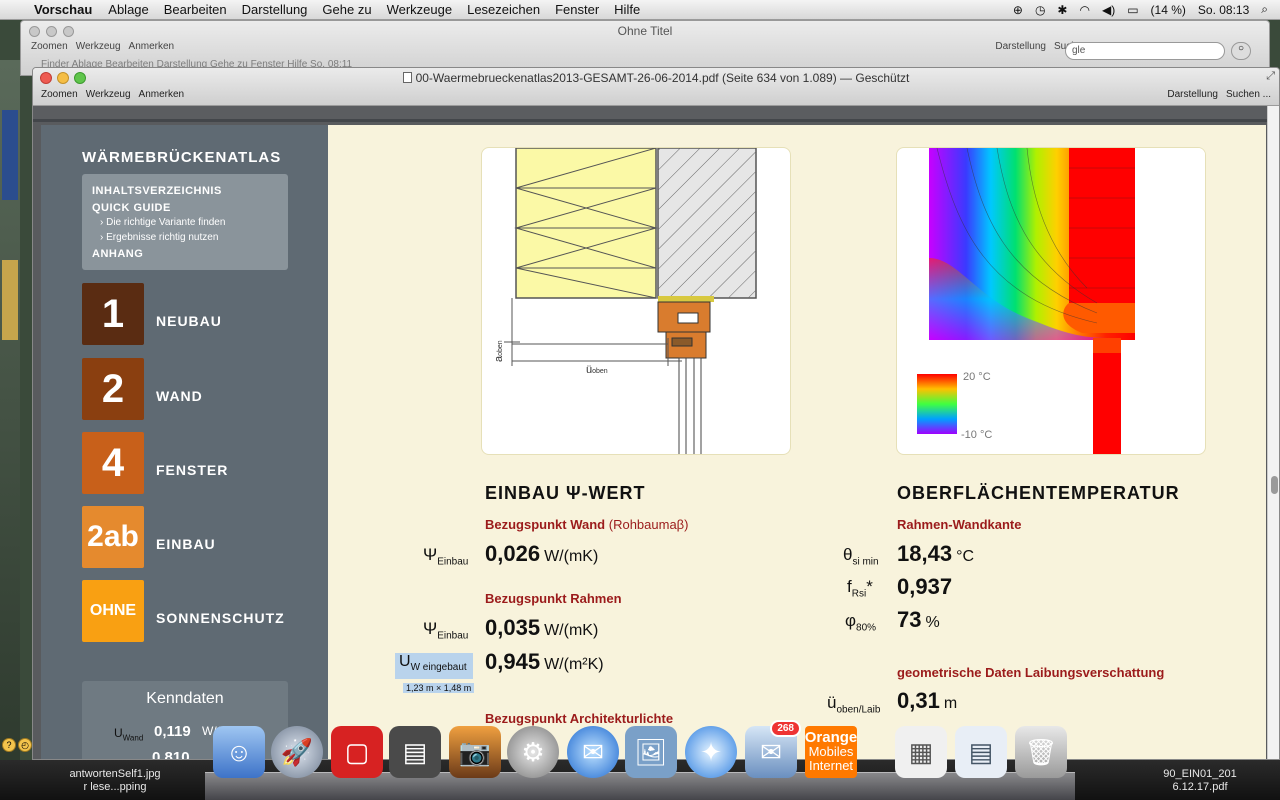  I want to click on preview-icon: 🖼, so click(651, 752).